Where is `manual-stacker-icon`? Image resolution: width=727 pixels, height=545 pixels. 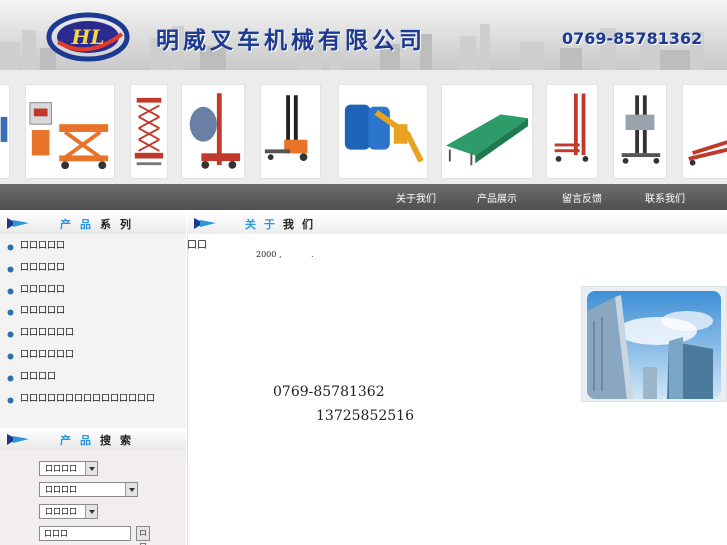 manual-stacker-icon is located at coordinates (572, 131).